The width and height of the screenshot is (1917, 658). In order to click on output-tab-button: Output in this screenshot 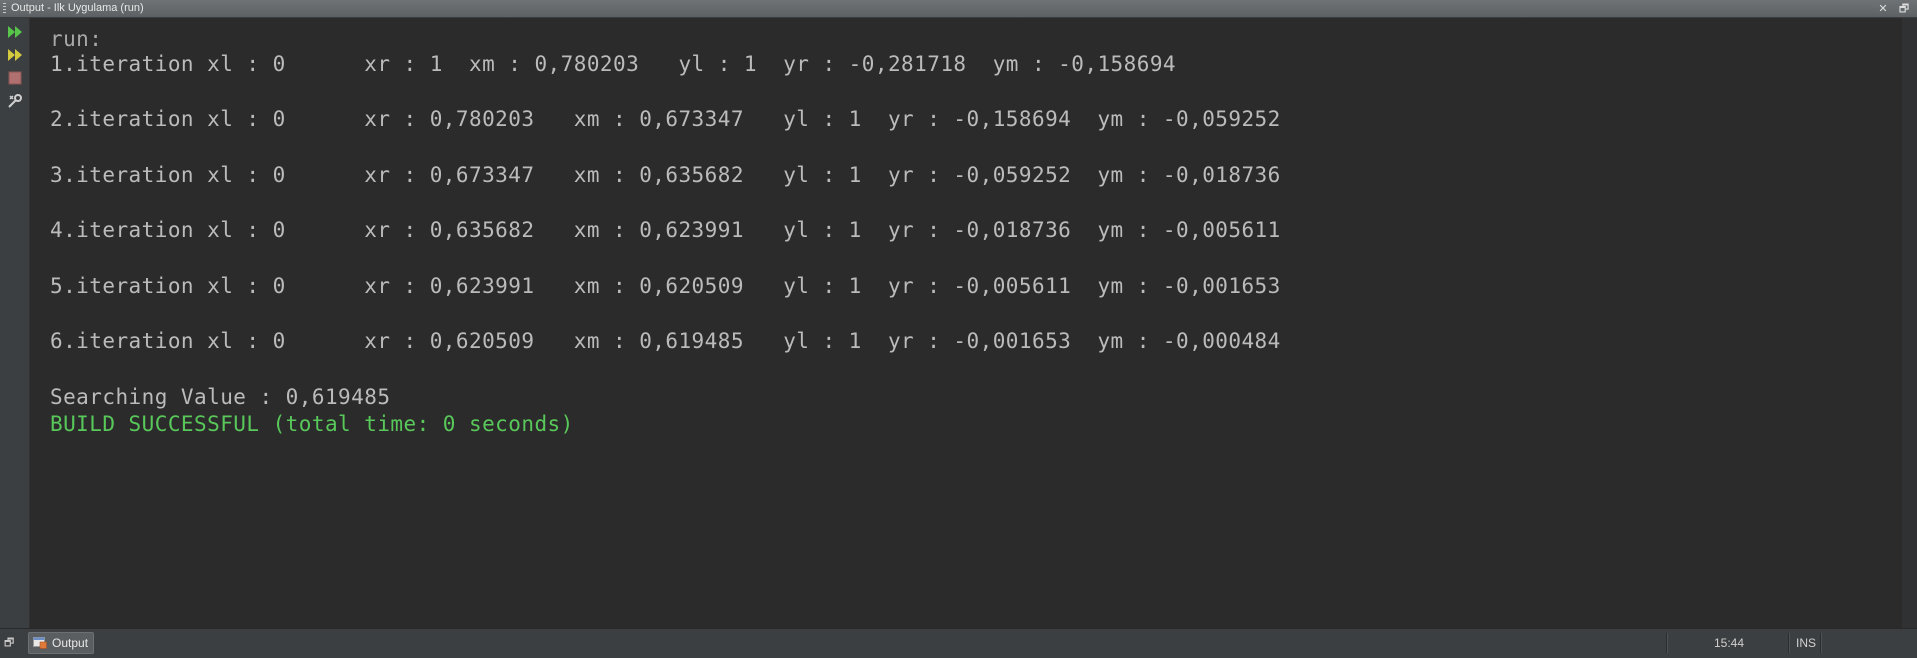, I will do `click(61, 643)`.